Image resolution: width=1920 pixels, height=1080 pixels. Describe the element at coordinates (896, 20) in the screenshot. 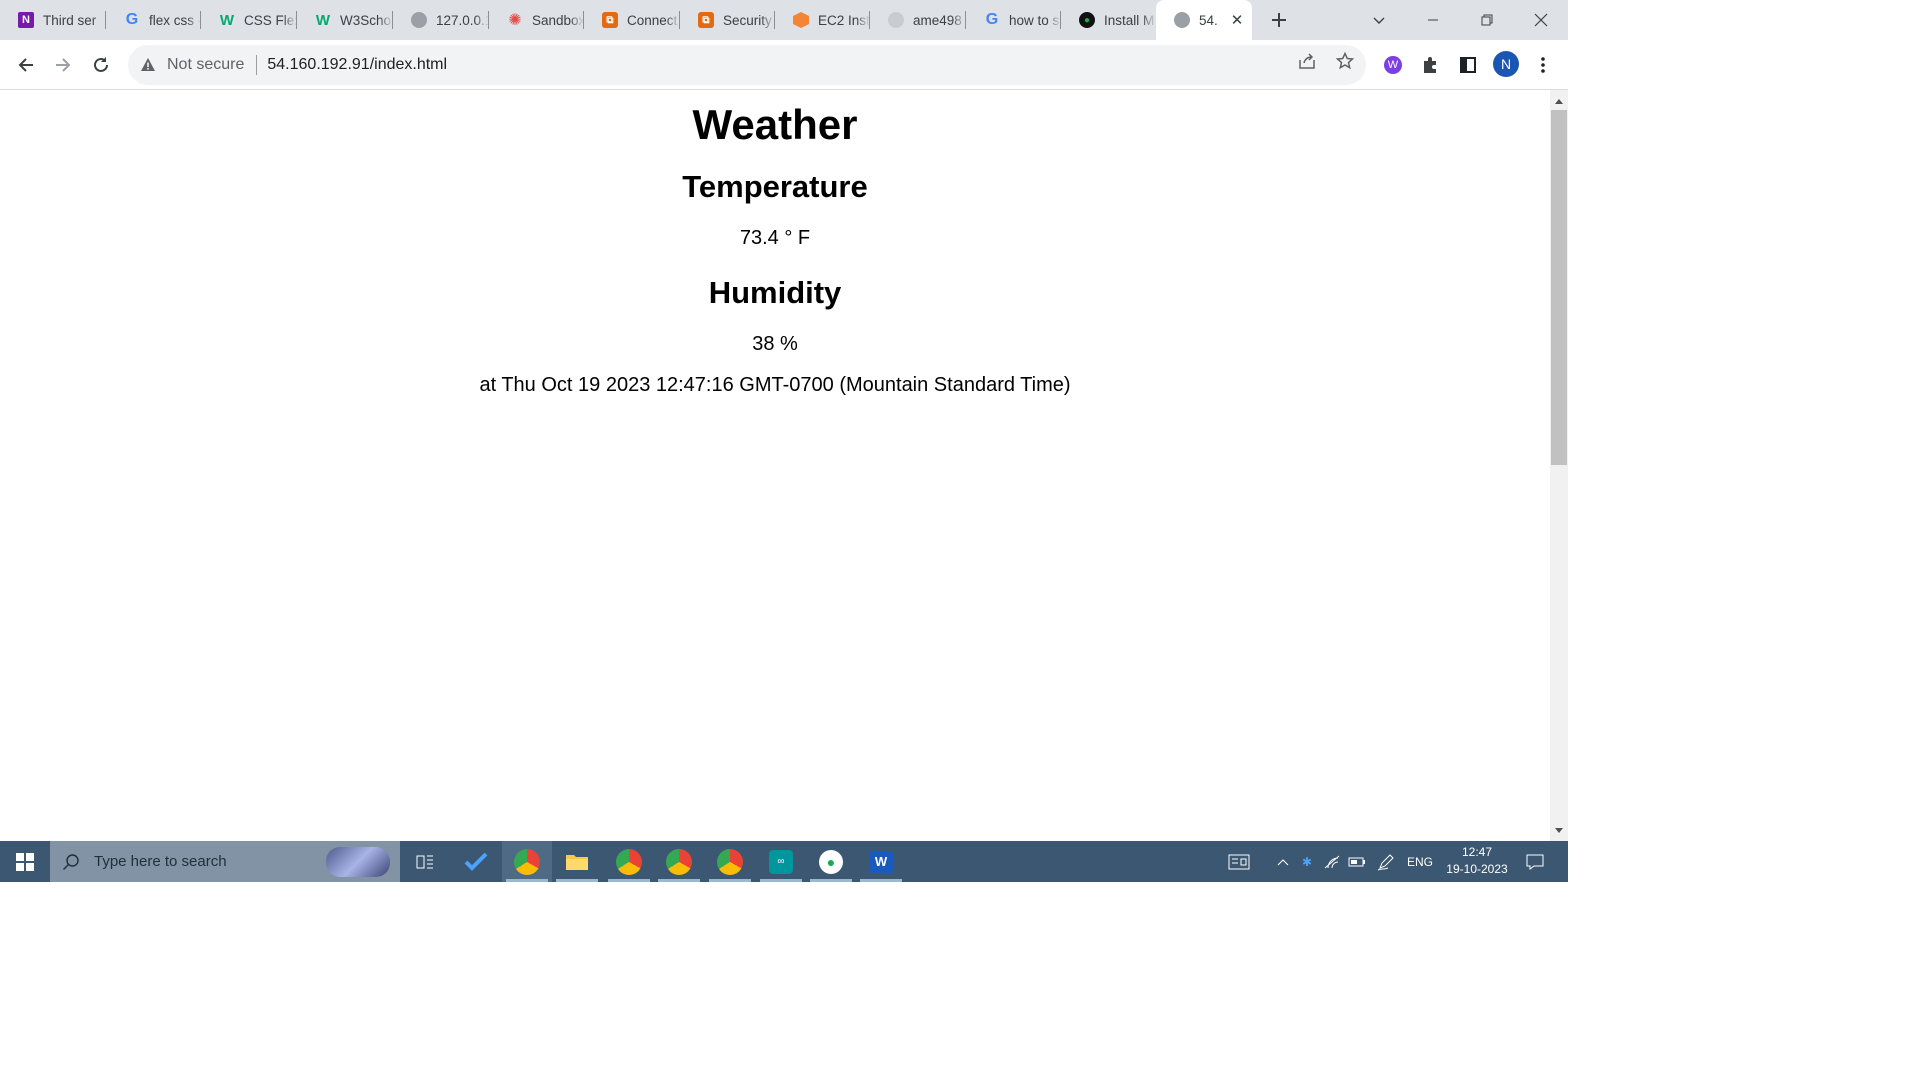

I see `github-icon` at that location.